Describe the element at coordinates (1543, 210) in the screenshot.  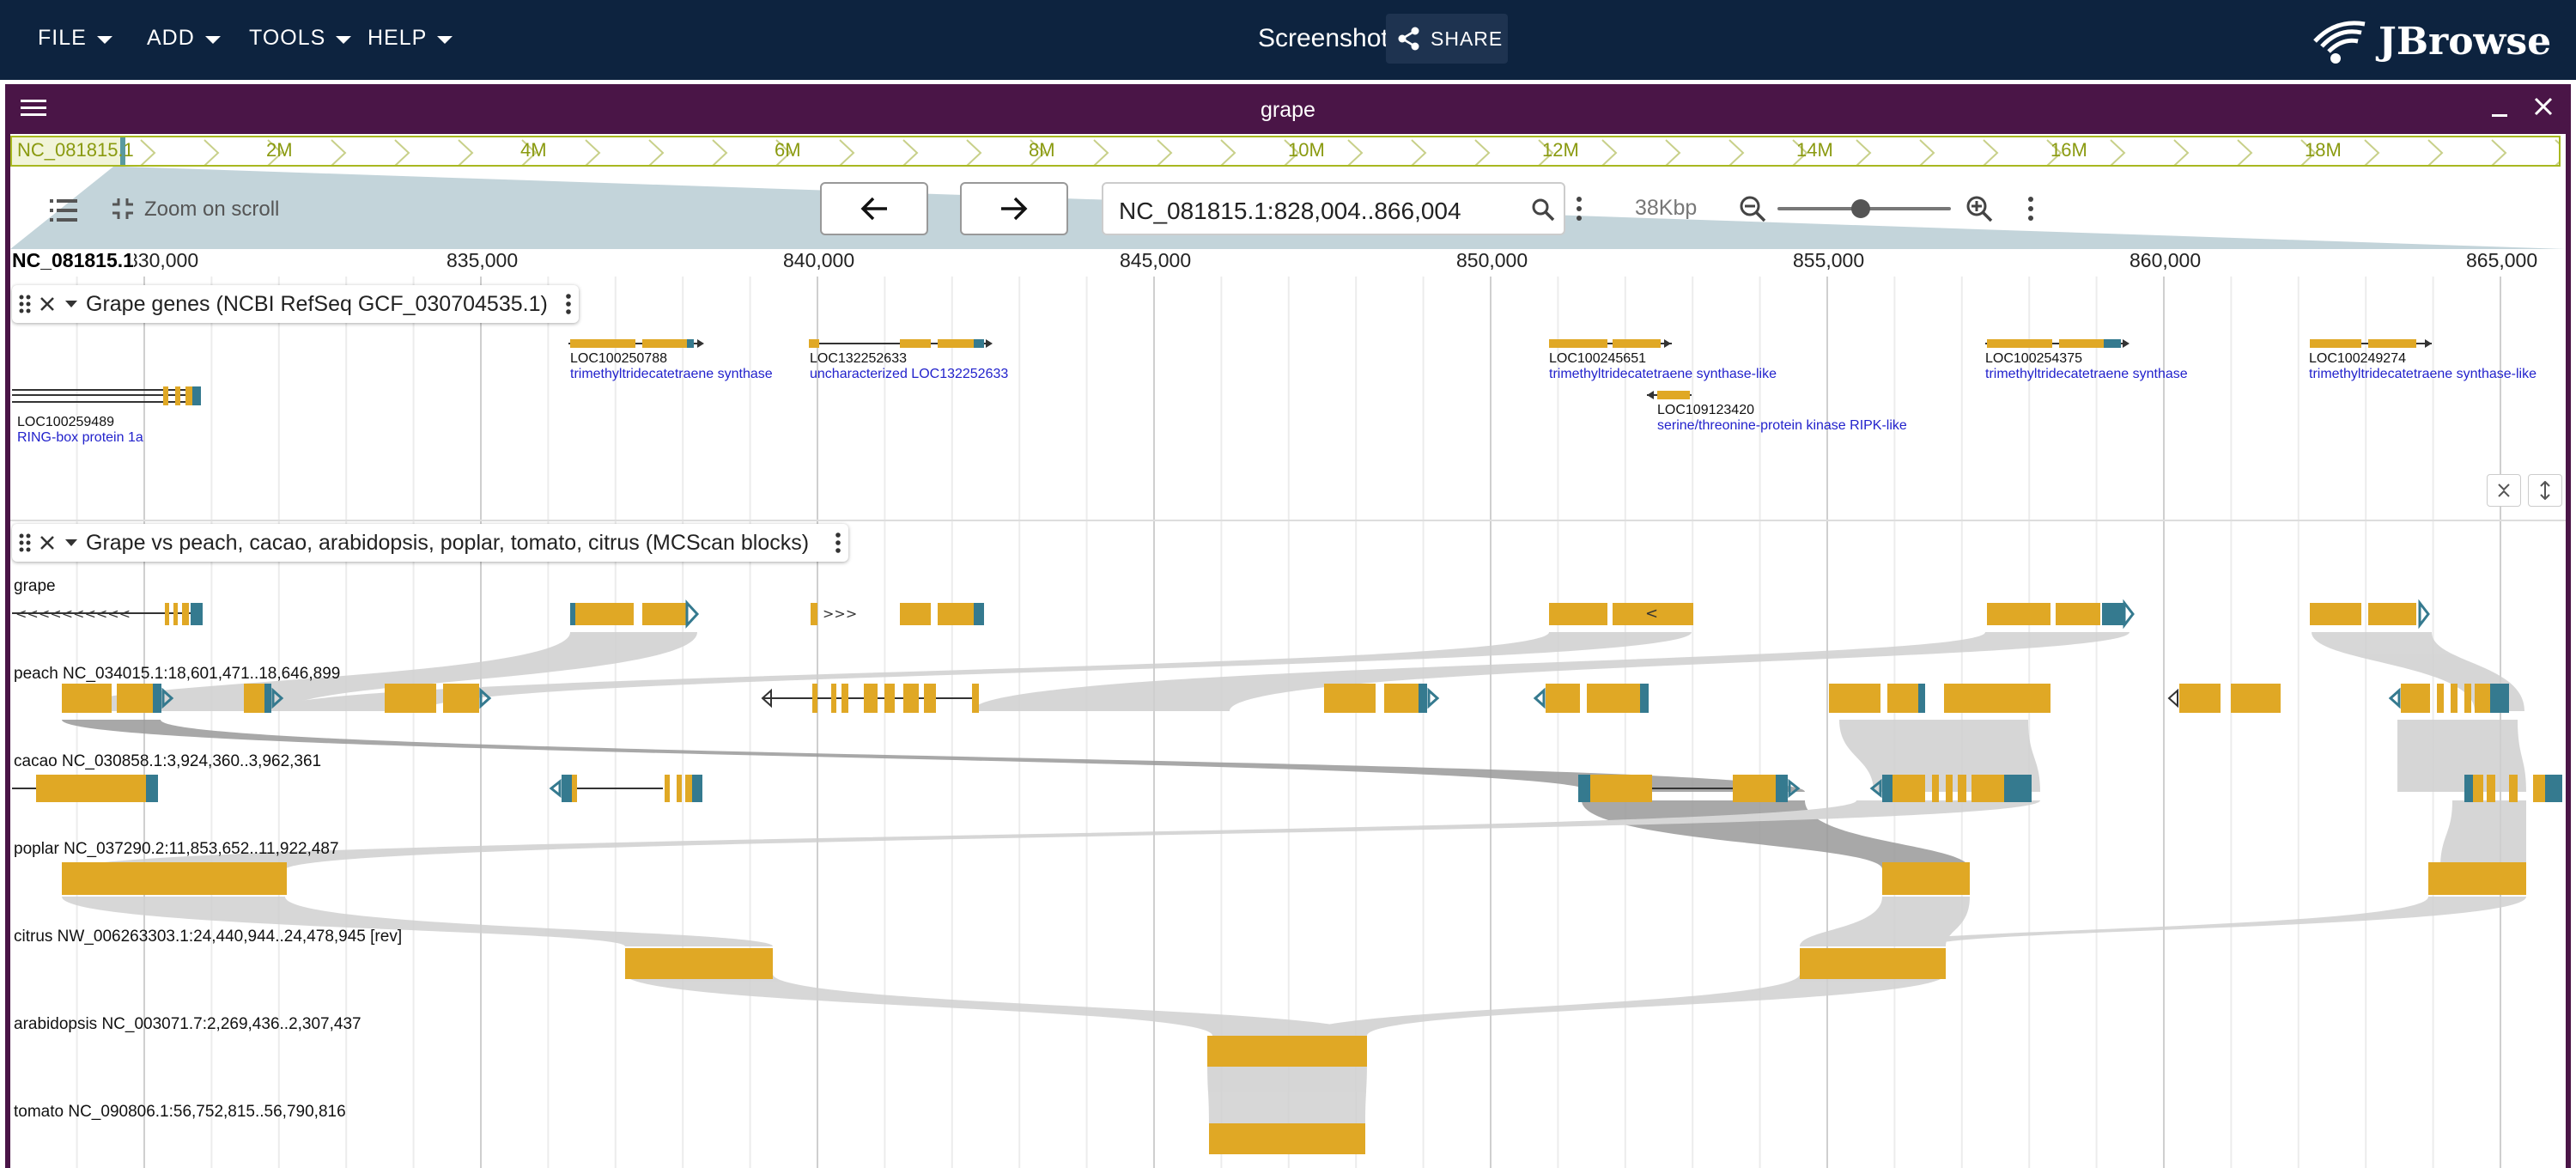
I see `search-icon` at that location.